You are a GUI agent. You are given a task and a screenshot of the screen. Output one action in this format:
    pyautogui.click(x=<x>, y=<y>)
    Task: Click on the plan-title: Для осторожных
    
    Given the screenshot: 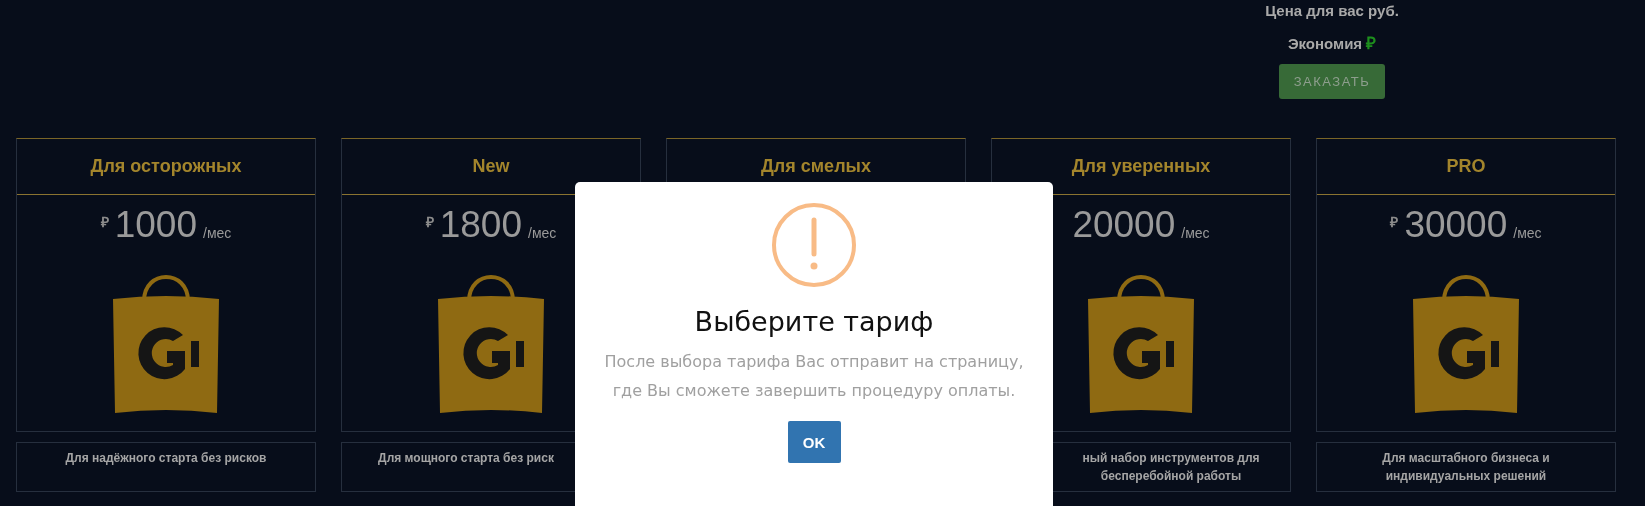 What is the action you would take?
    pyautogui.click(x=166, y=166)
    